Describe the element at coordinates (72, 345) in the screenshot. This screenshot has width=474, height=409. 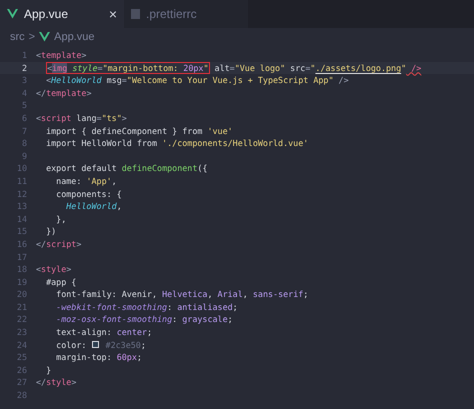
I see `code-text: color:` at that location.